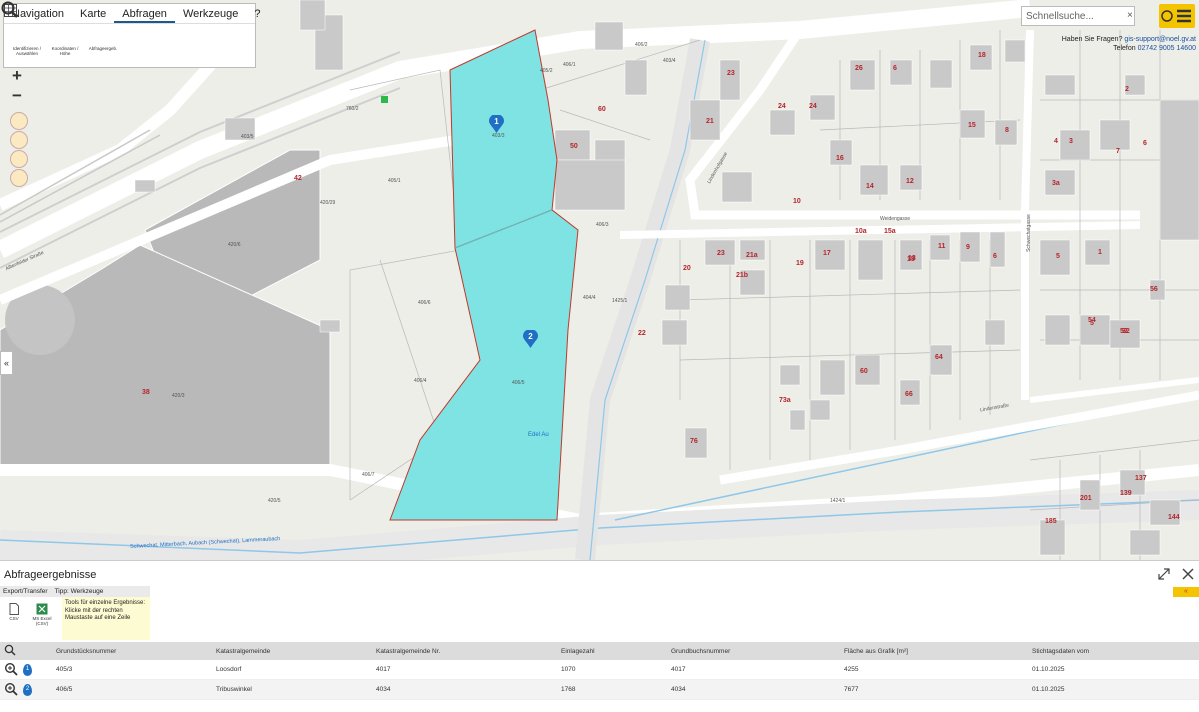  Describe the element at coordinates (11, 651) in the screenshot. I see `zoom-header` at that location.